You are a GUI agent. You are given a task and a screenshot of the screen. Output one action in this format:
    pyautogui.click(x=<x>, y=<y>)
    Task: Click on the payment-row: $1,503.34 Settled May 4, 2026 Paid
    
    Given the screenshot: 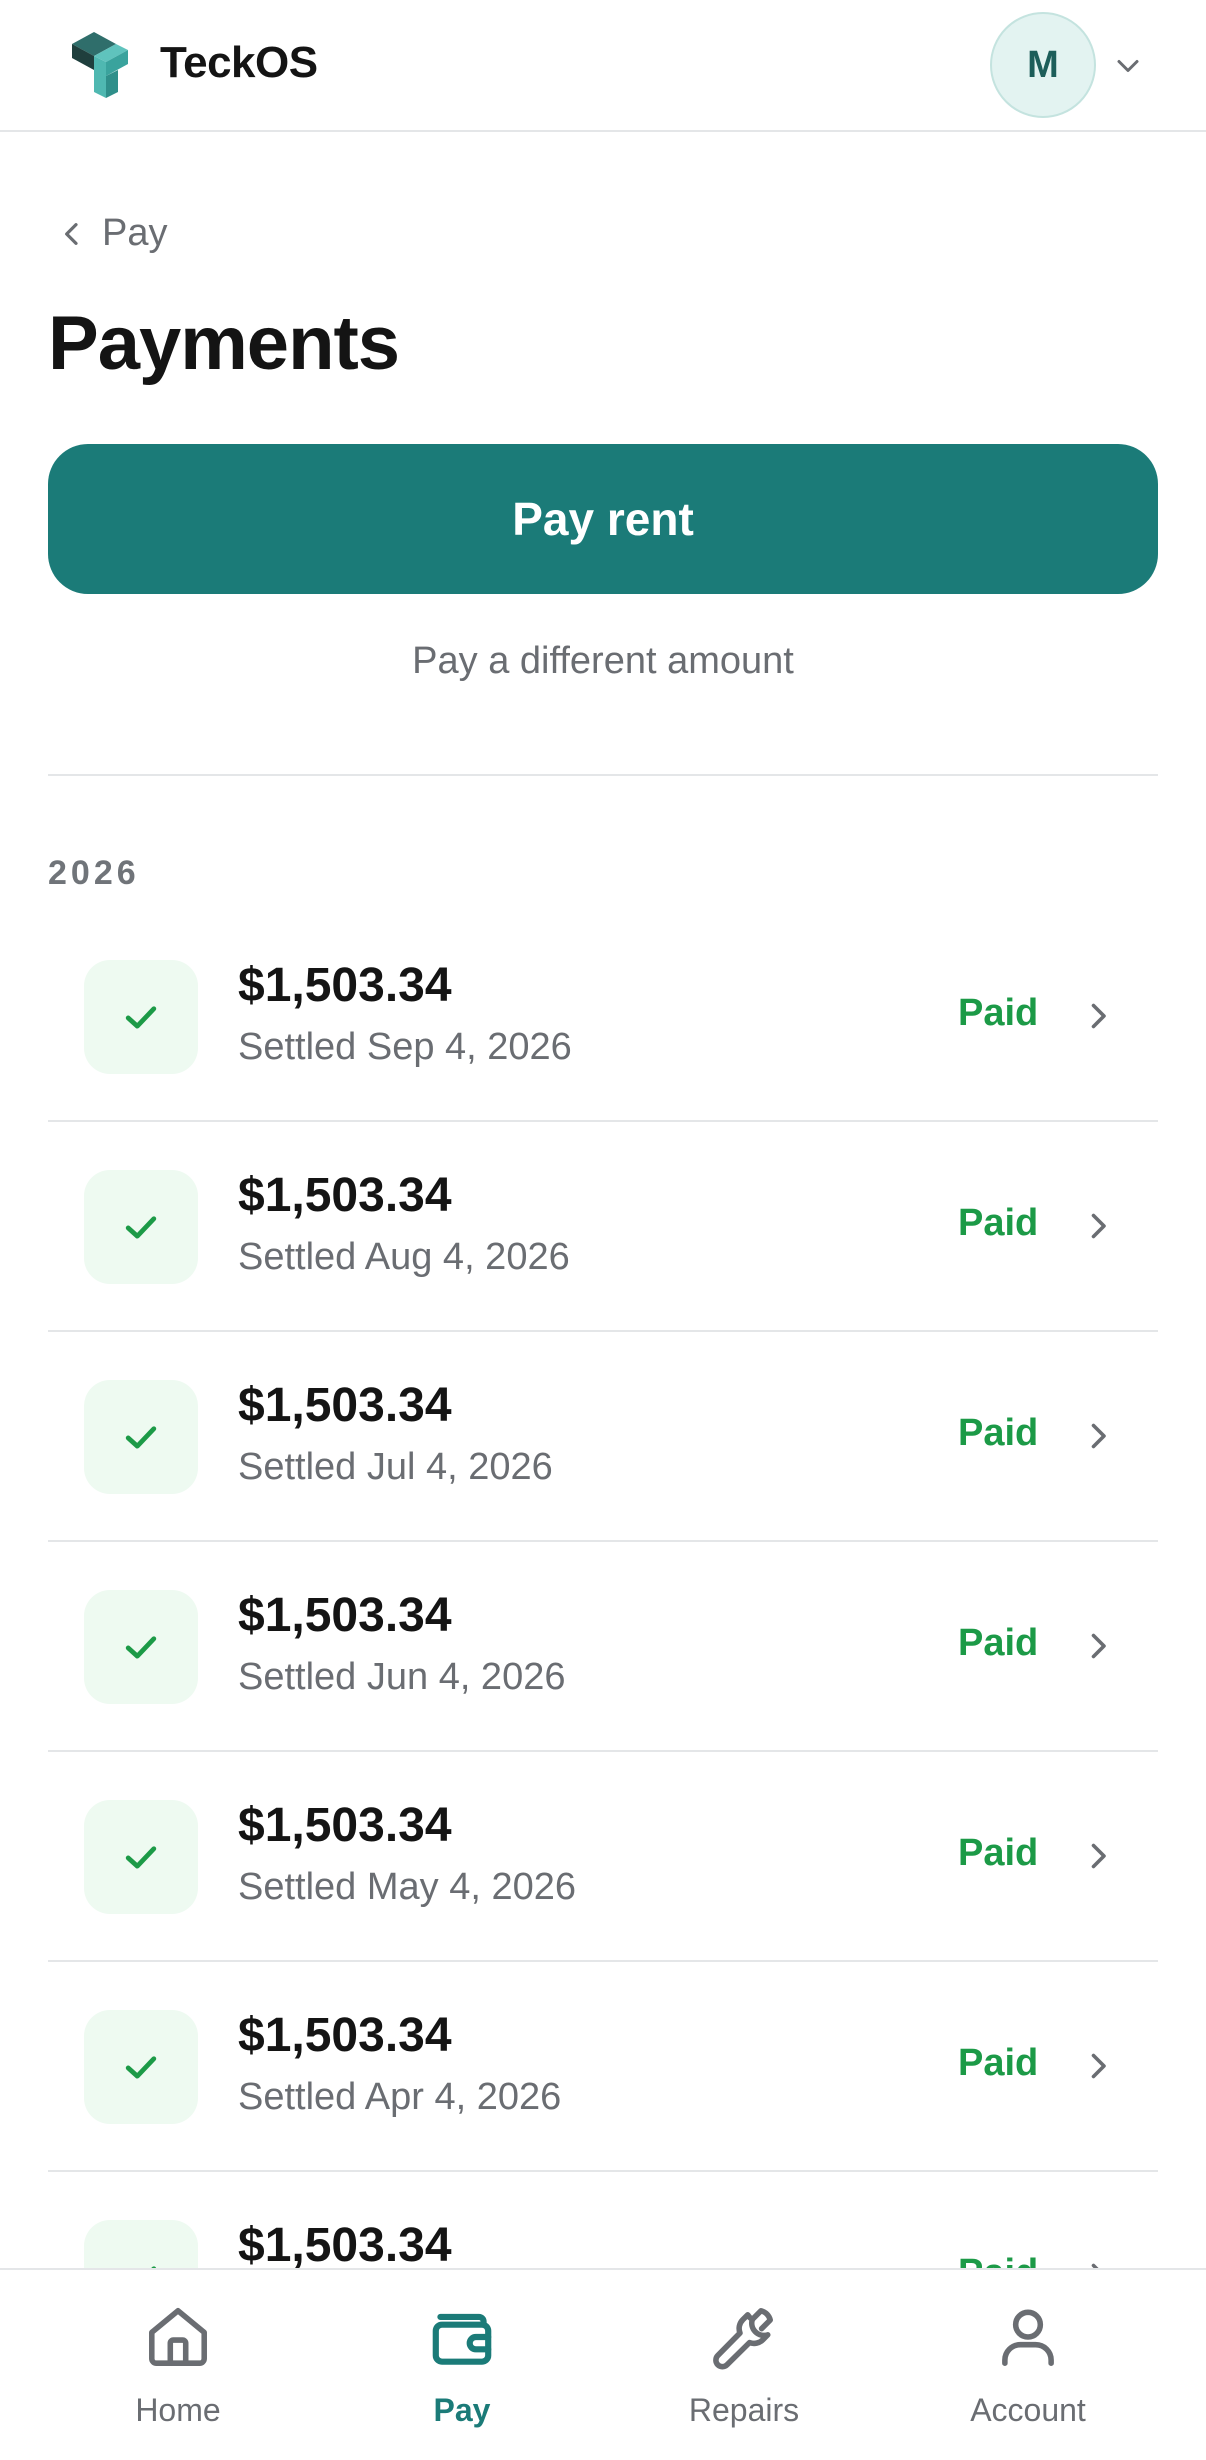 What is the action you would take?
    pyautogui.click(x=603, y=1857)
    